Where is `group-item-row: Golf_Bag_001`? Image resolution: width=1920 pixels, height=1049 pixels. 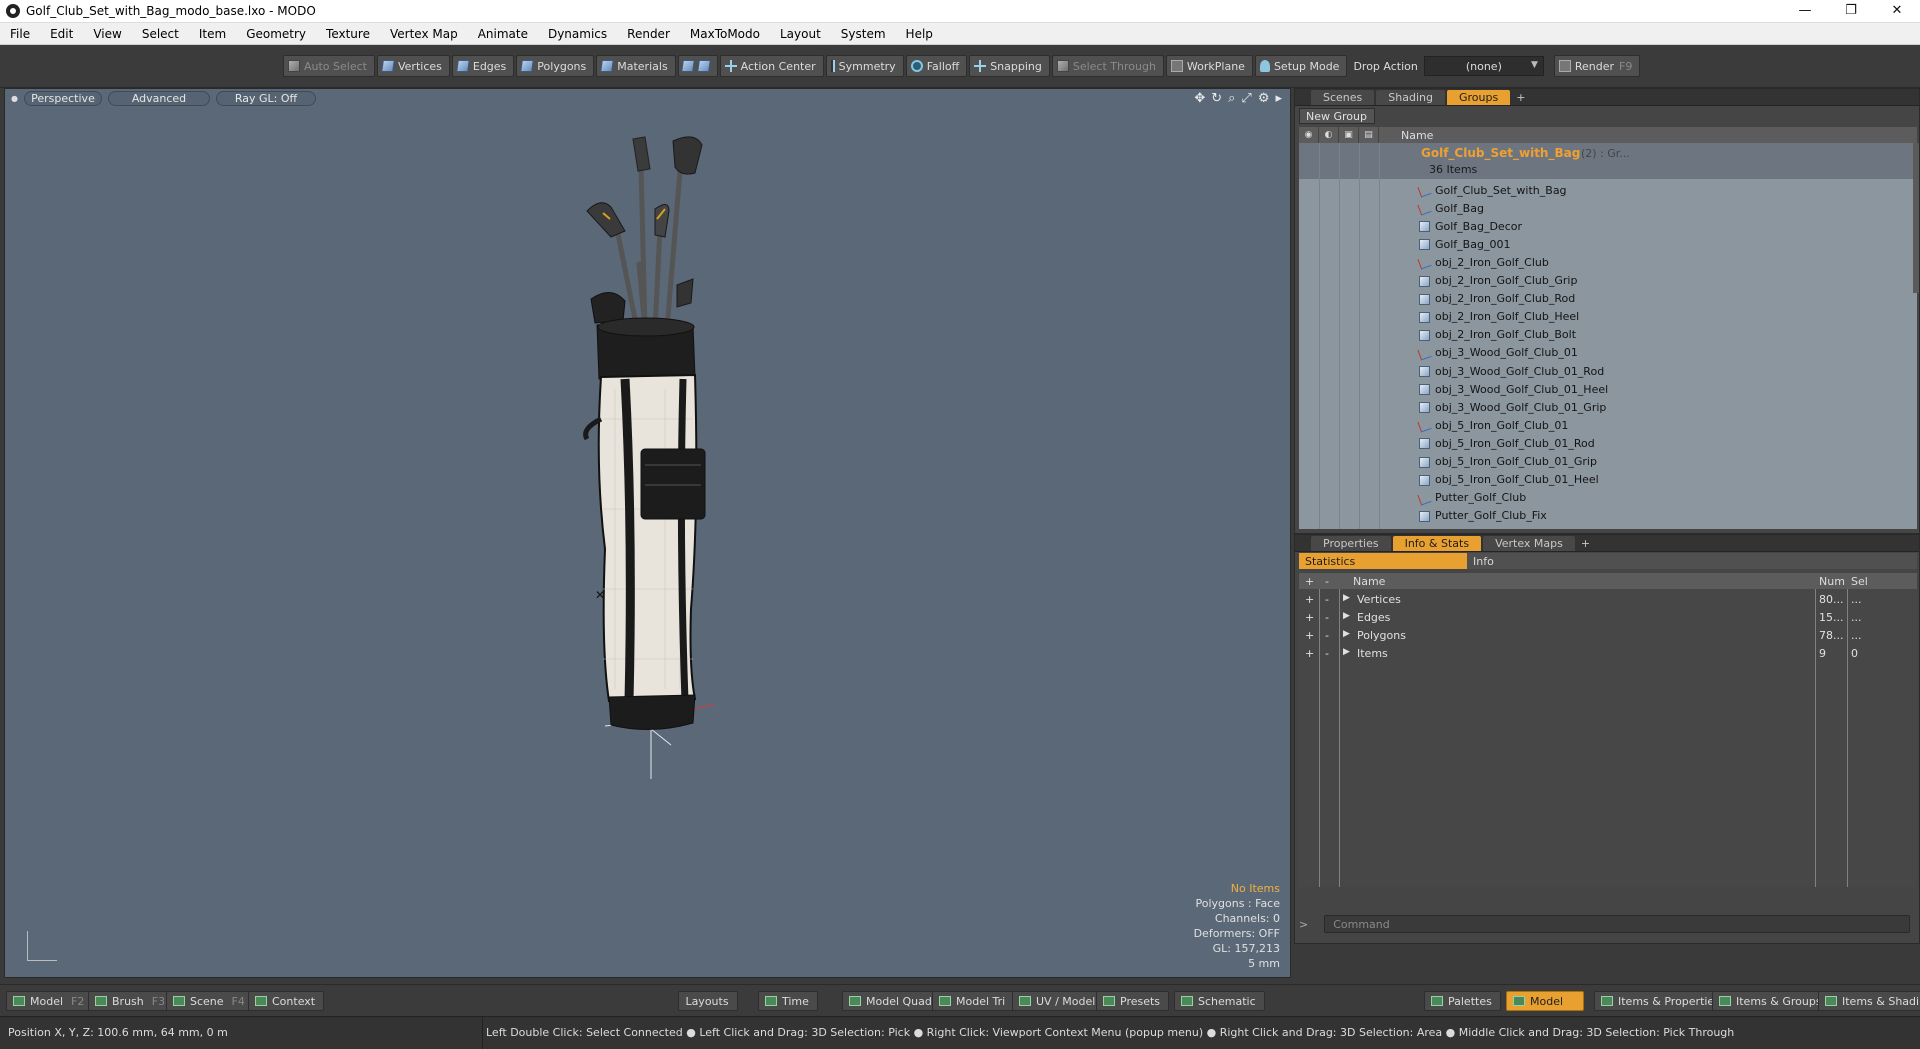 group-item-row: Golf_Bag_001 is located at coordinates (1608, 244).